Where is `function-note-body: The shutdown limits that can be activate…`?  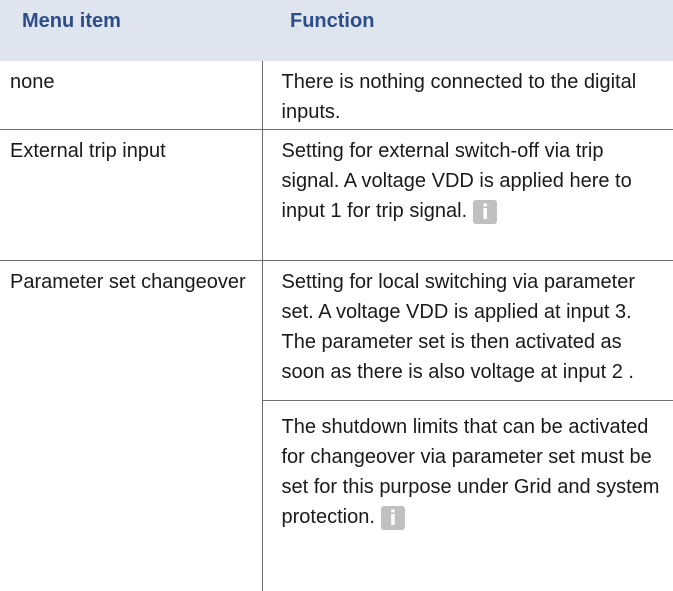 function-note-body: The shutdown limits that can be activate… is located at coordinates (470, 471).